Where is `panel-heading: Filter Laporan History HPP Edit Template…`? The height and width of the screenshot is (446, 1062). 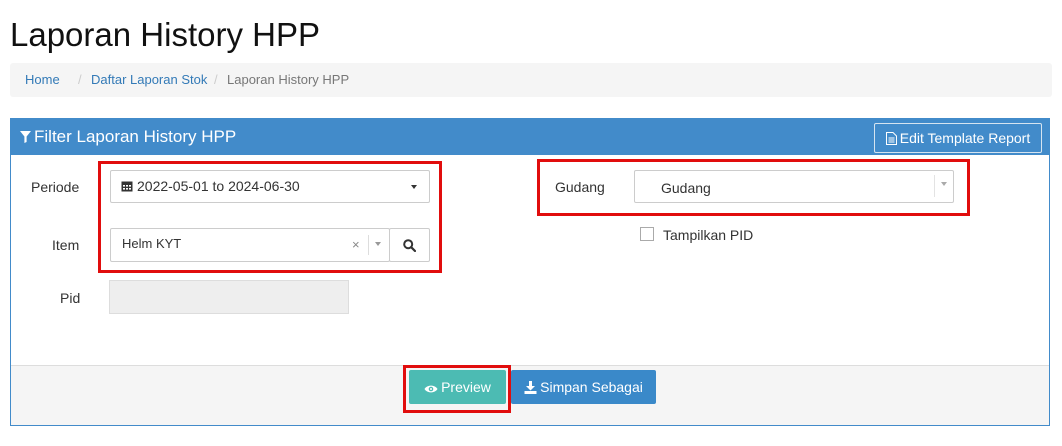 panel-heading: Filter Laporan History HPP Edit Template… is located at coordinates (530, 137).